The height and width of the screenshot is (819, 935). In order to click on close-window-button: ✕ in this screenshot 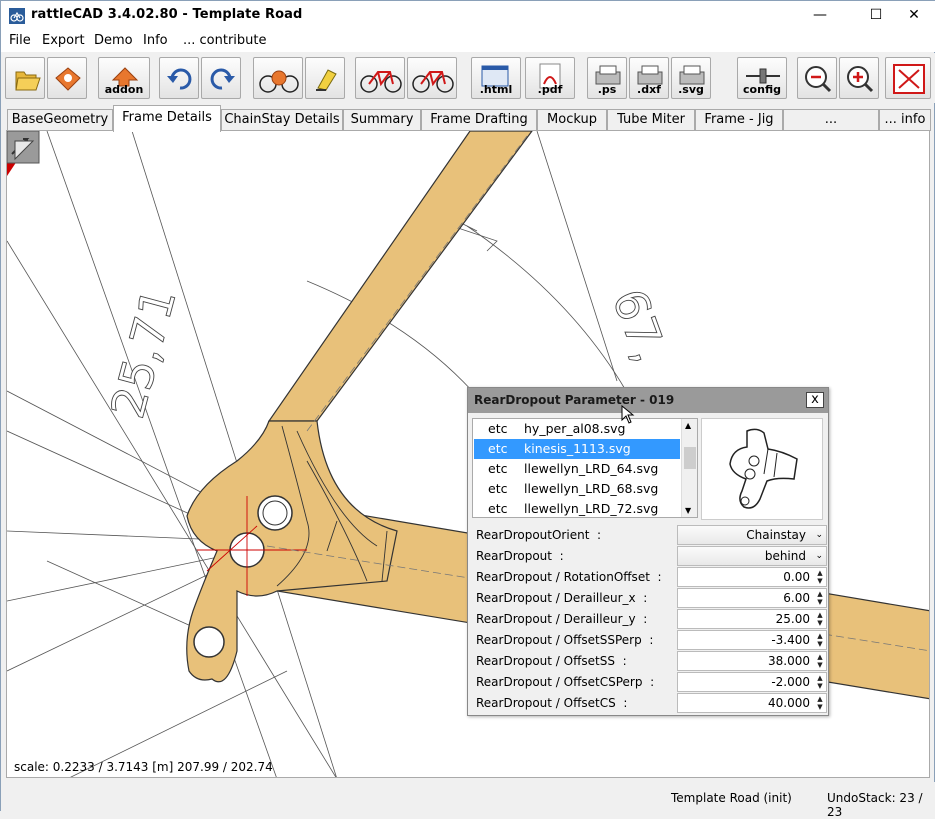, I will do `click(913, 15)`.